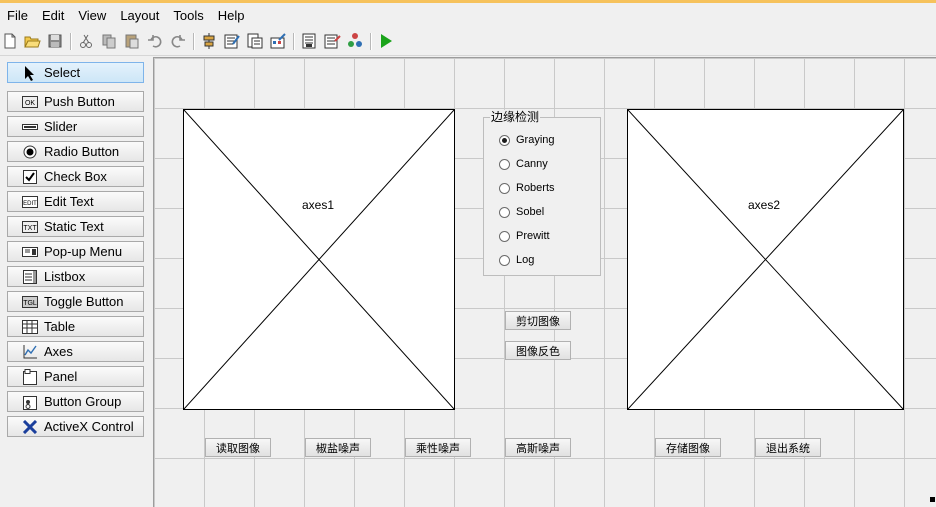  I want to click on palette-radio-button: Radio Button, so click(75, 151).